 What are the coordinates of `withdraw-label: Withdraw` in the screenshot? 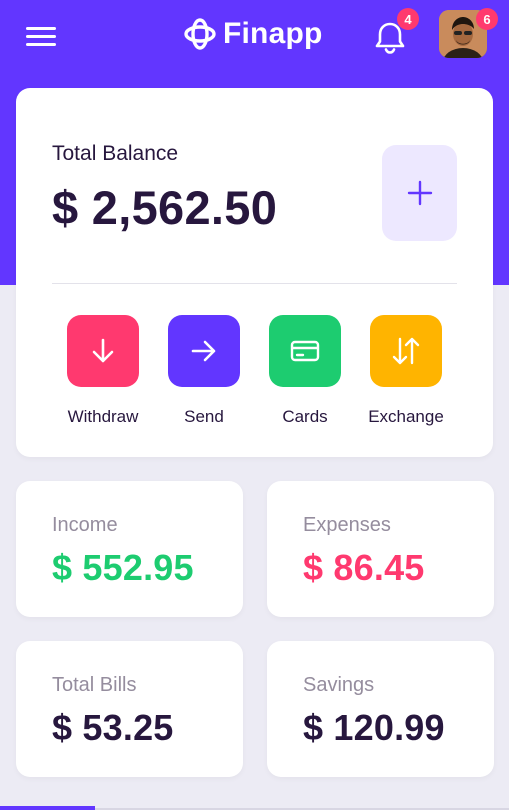 It's located at (103, 416).